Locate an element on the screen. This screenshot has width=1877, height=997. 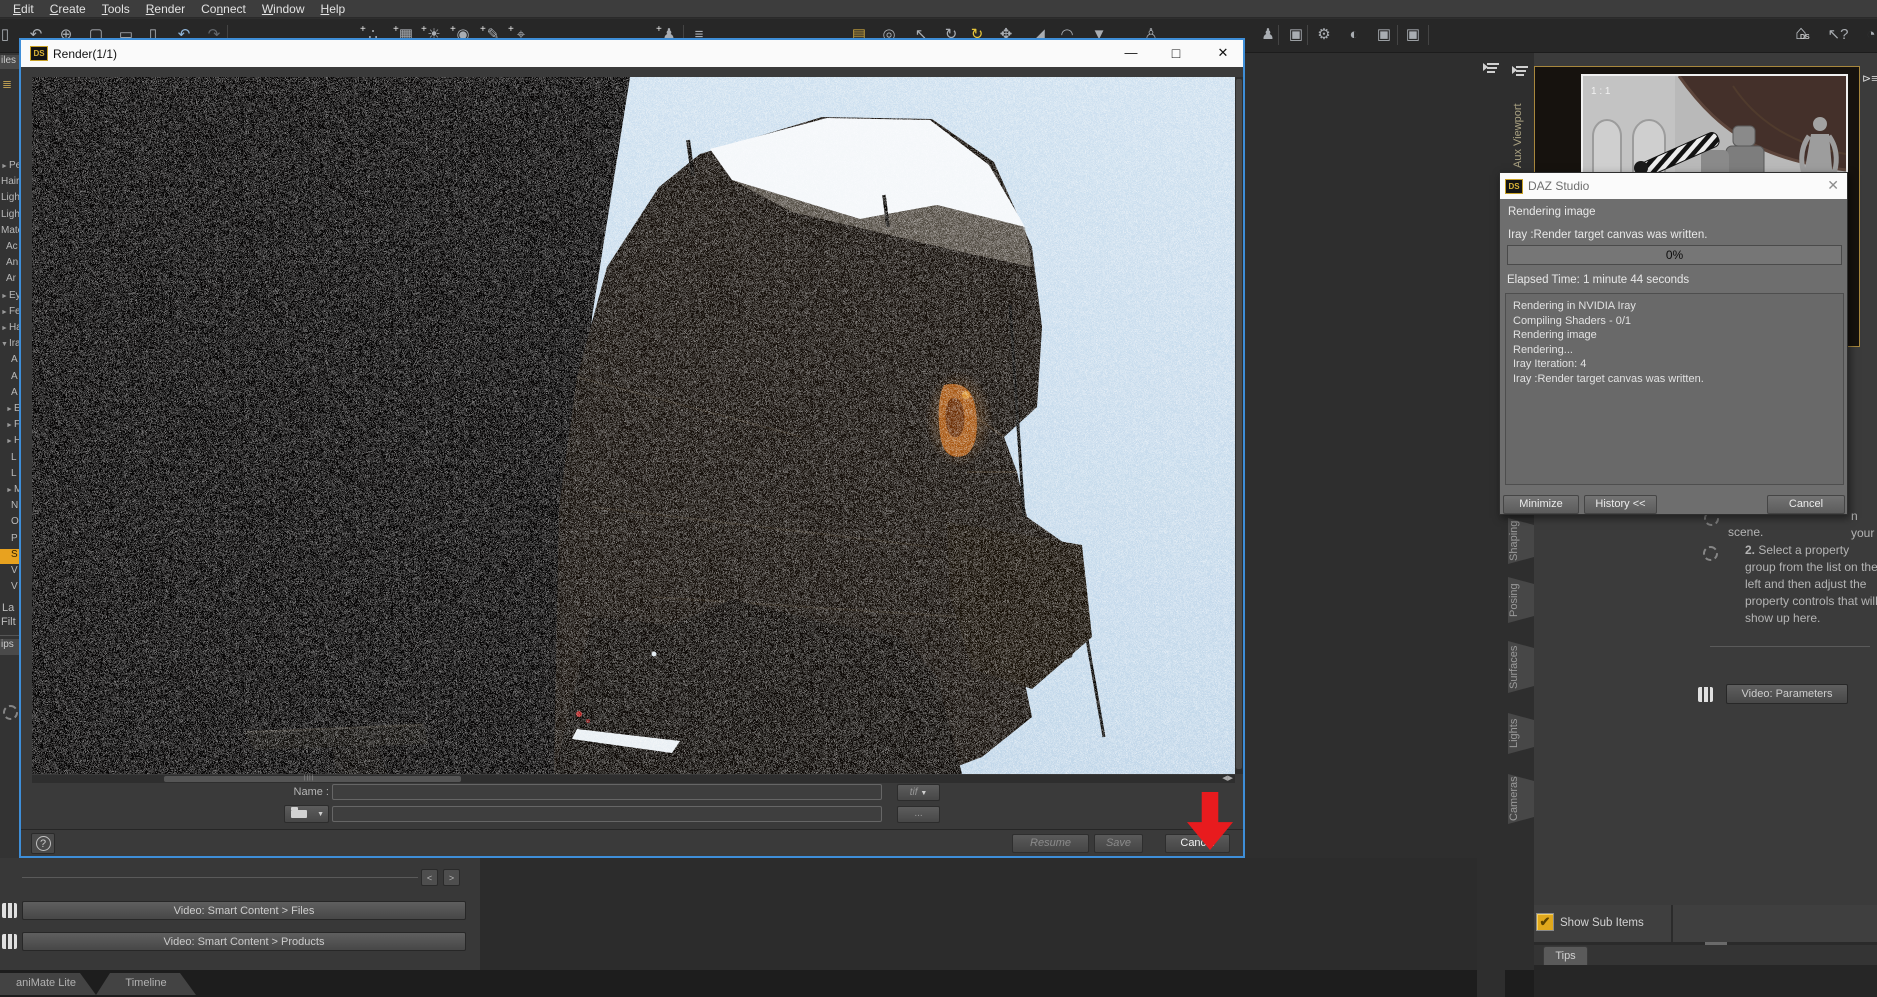
tab-shaping: Shaping is located at coordinates (1521, 541).